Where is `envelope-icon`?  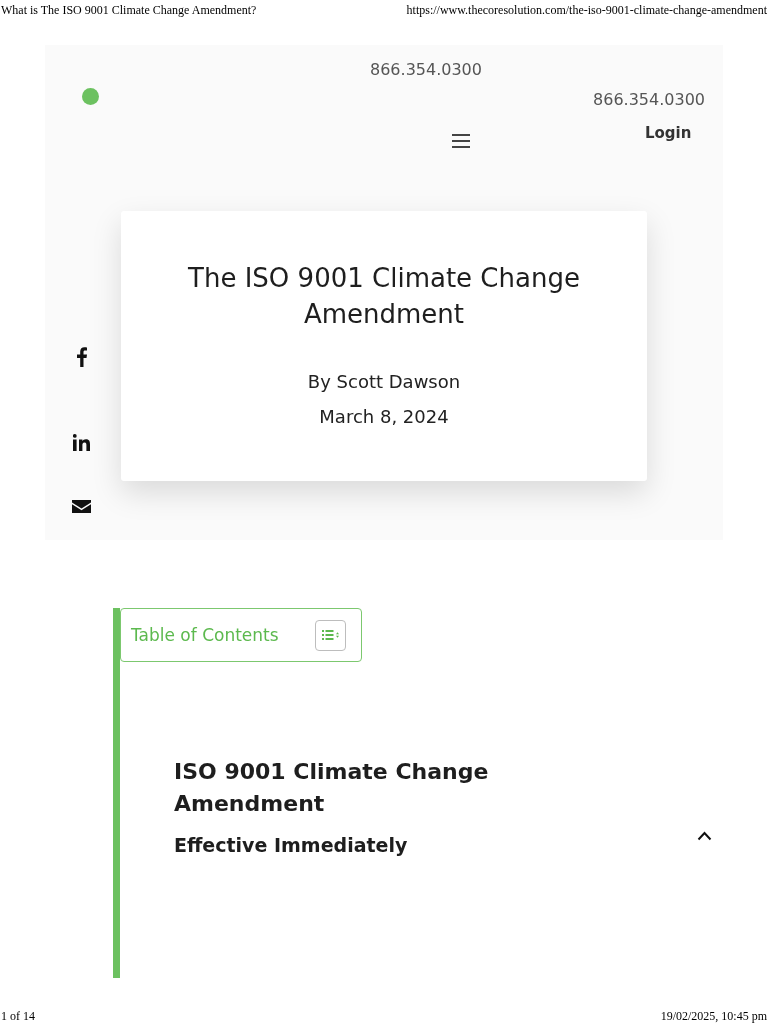
envelope-icon is located at coordinates (81, 506).